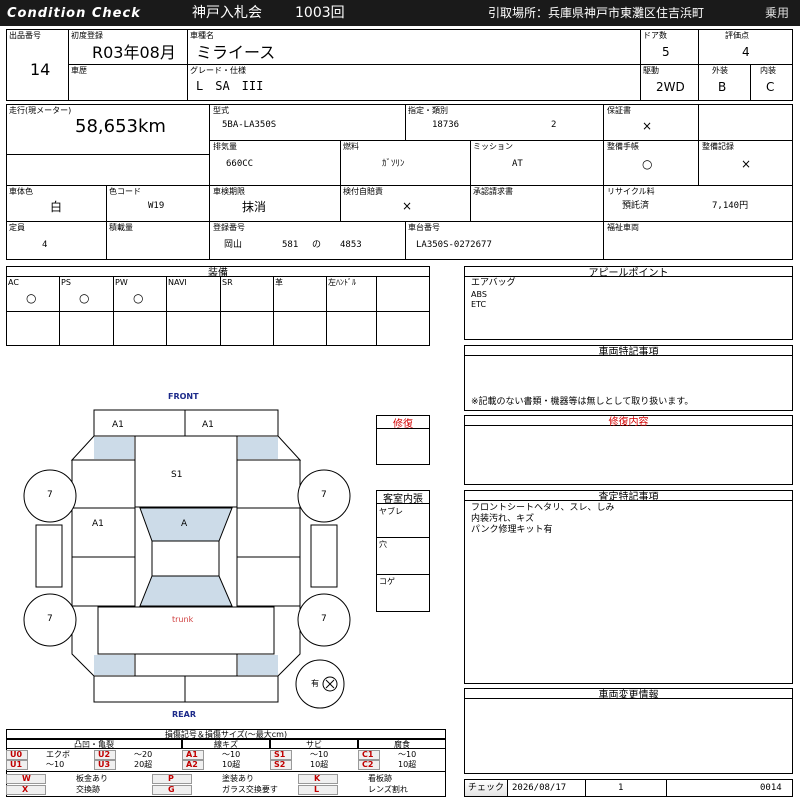  I want to click on category-label: 指定・類別, so click(428, 110).